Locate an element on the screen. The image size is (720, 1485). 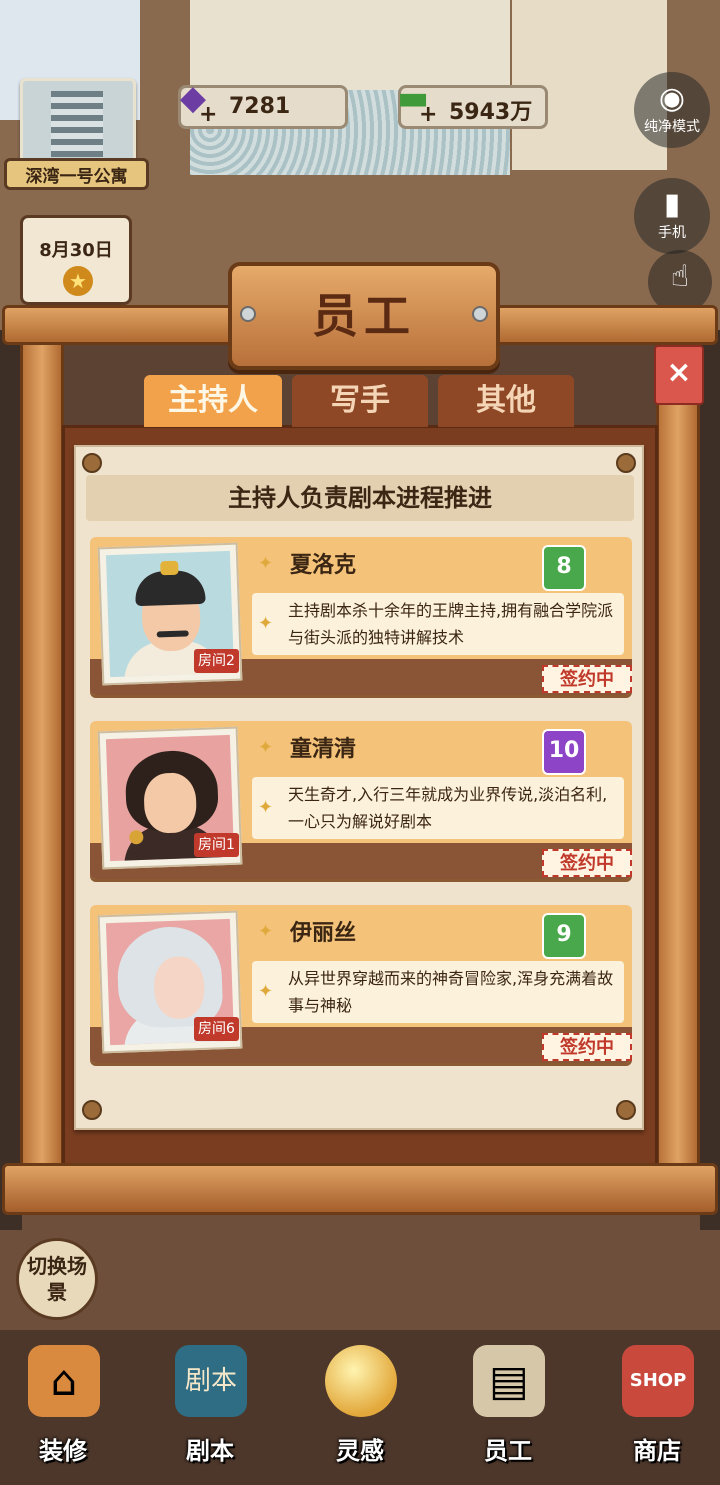
pure-mode-button: ◉ 纯净模式 is located at coordinates (672, 110).